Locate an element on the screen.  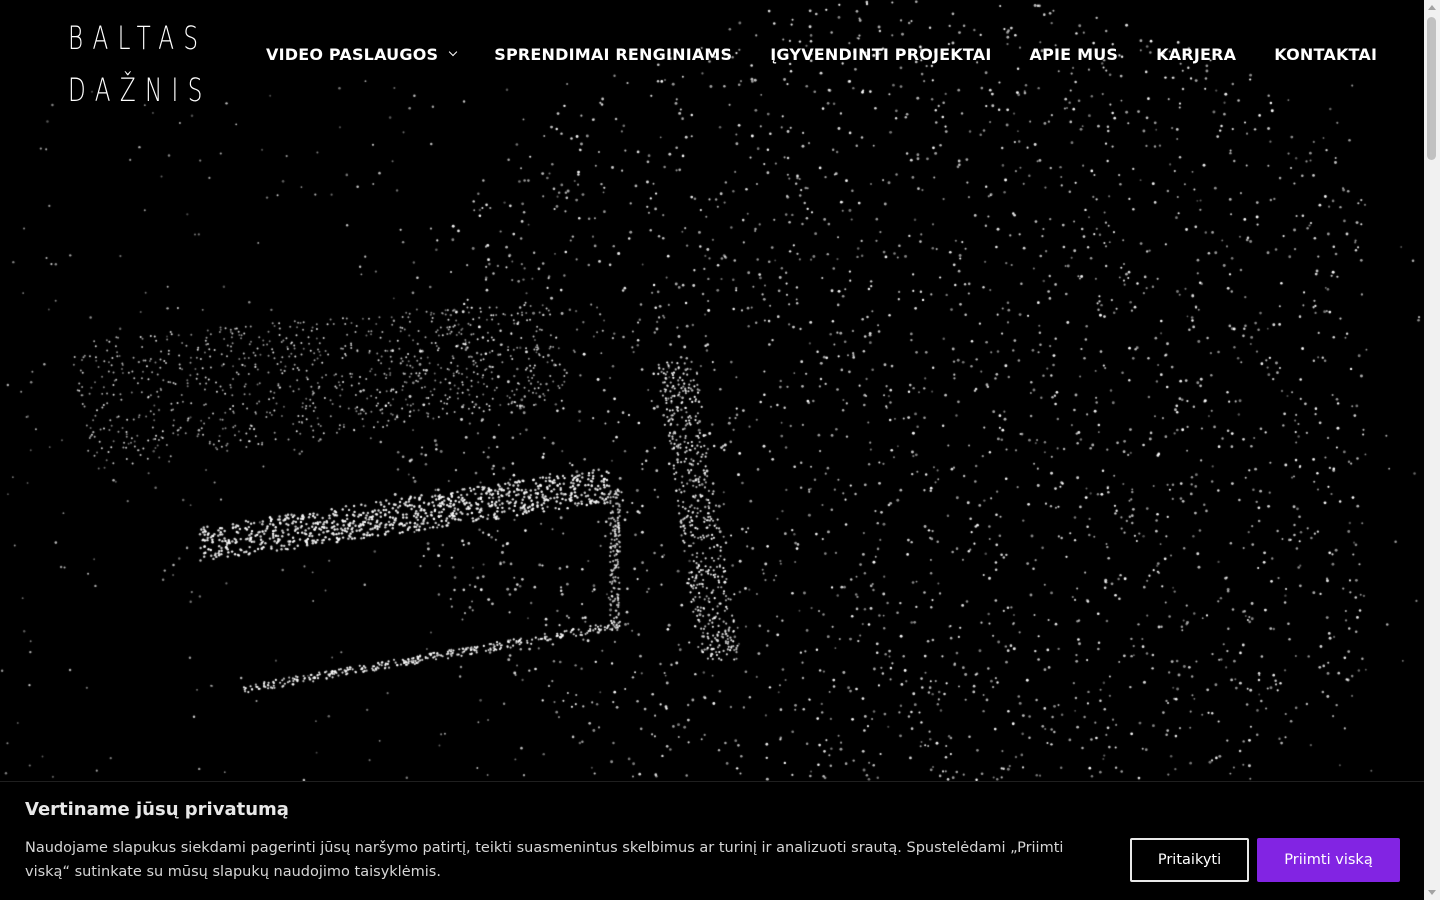
scroll-down-arrow-icon is located at coordinates (1432, 892).